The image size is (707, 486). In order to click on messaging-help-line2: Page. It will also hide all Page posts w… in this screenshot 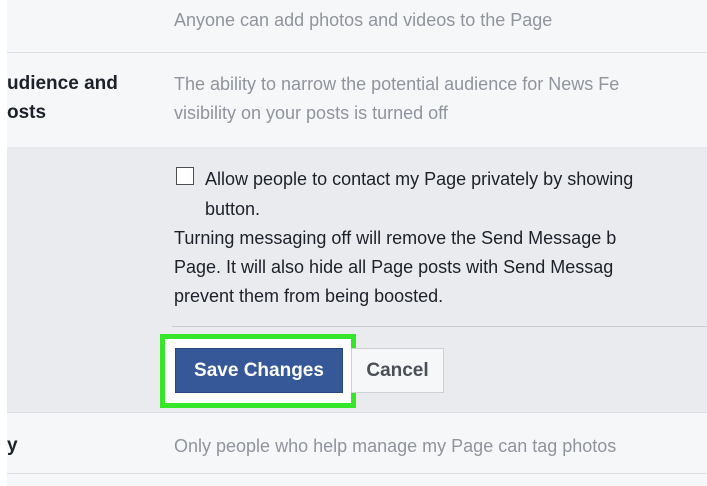, I will do `click(394, 267)`.